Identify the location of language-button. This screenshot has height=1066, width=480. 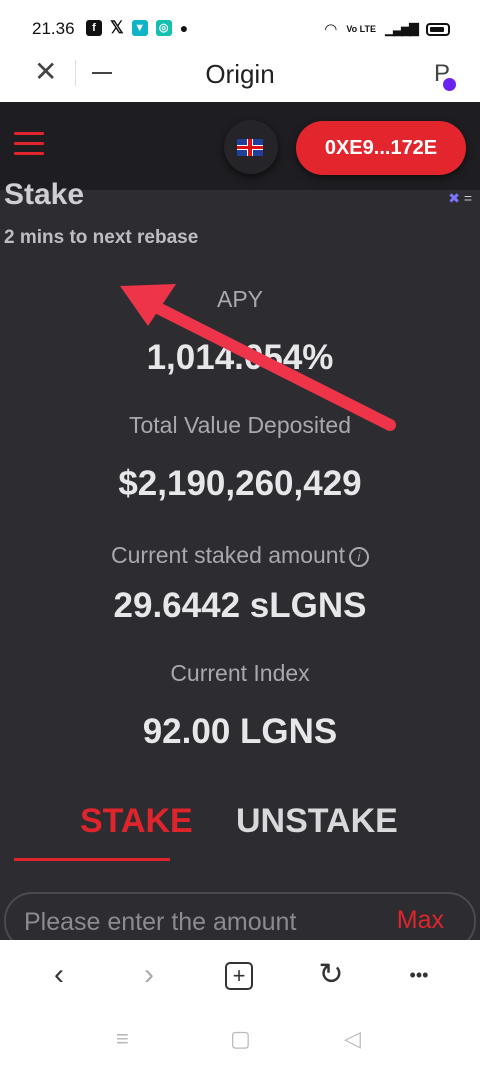
(251, 147).